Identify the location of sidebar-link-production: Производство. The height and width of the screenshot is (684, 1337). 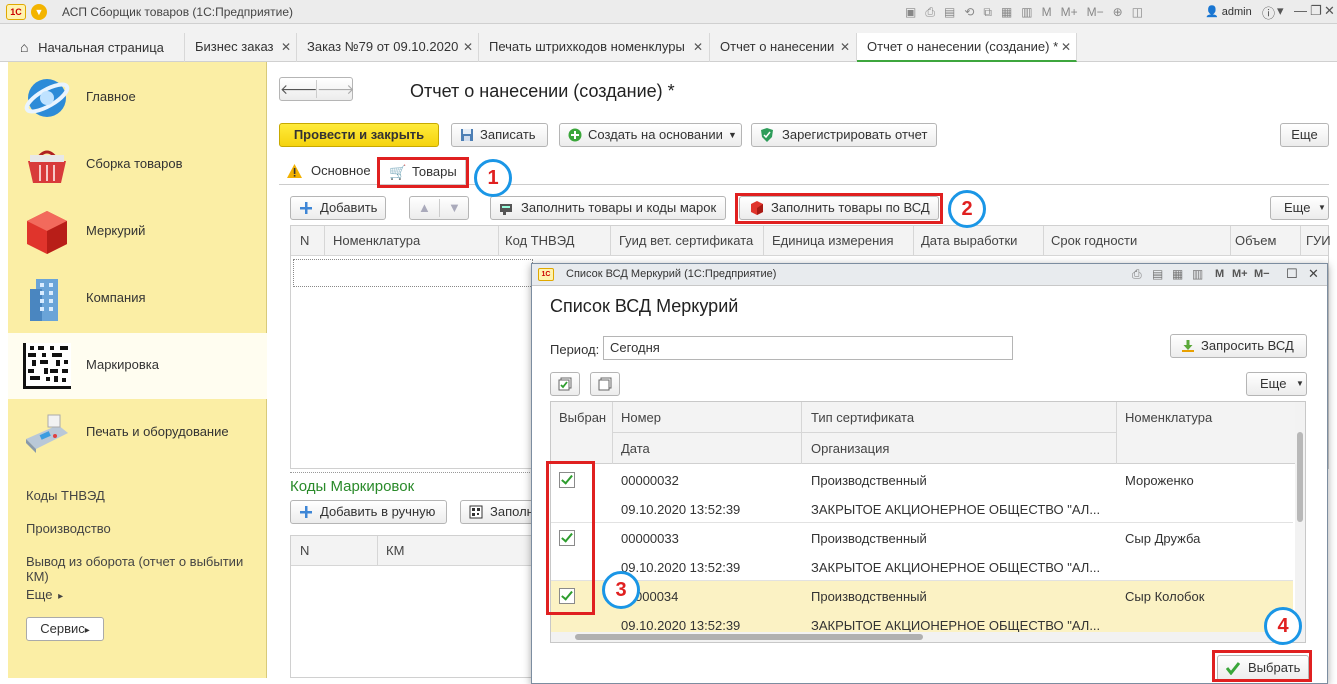
(68, 528).